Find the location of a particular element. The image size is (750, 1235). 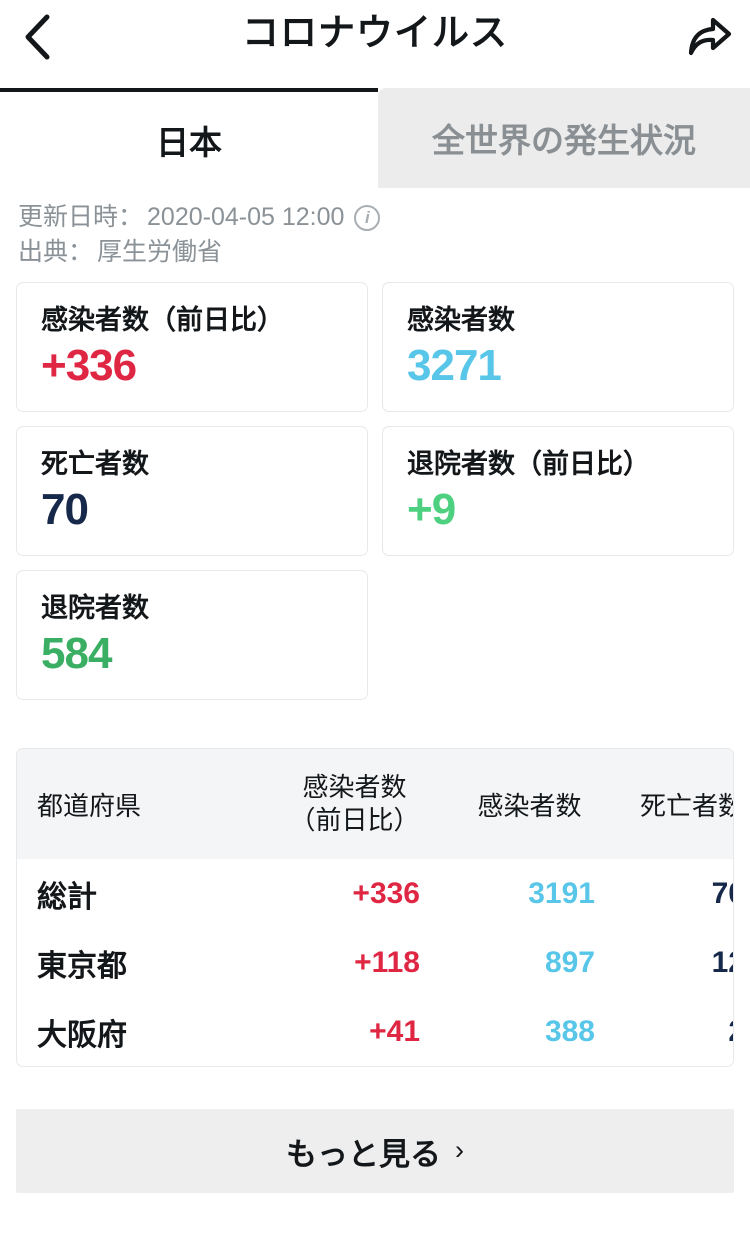

cell-prefecture: 東京都 is located at coordinates (82, 966).